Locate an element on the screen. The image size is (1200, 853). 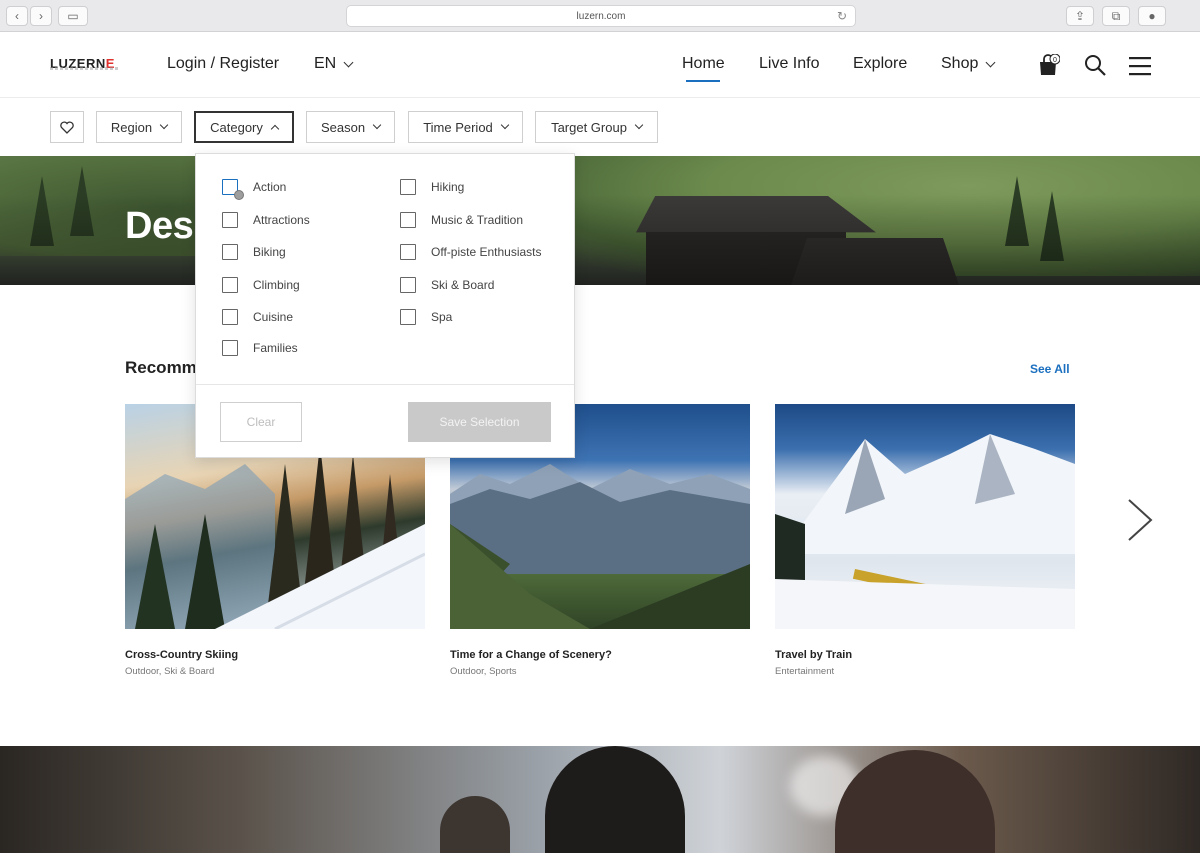
mouse-cursor is located at coordinates (239, 195).